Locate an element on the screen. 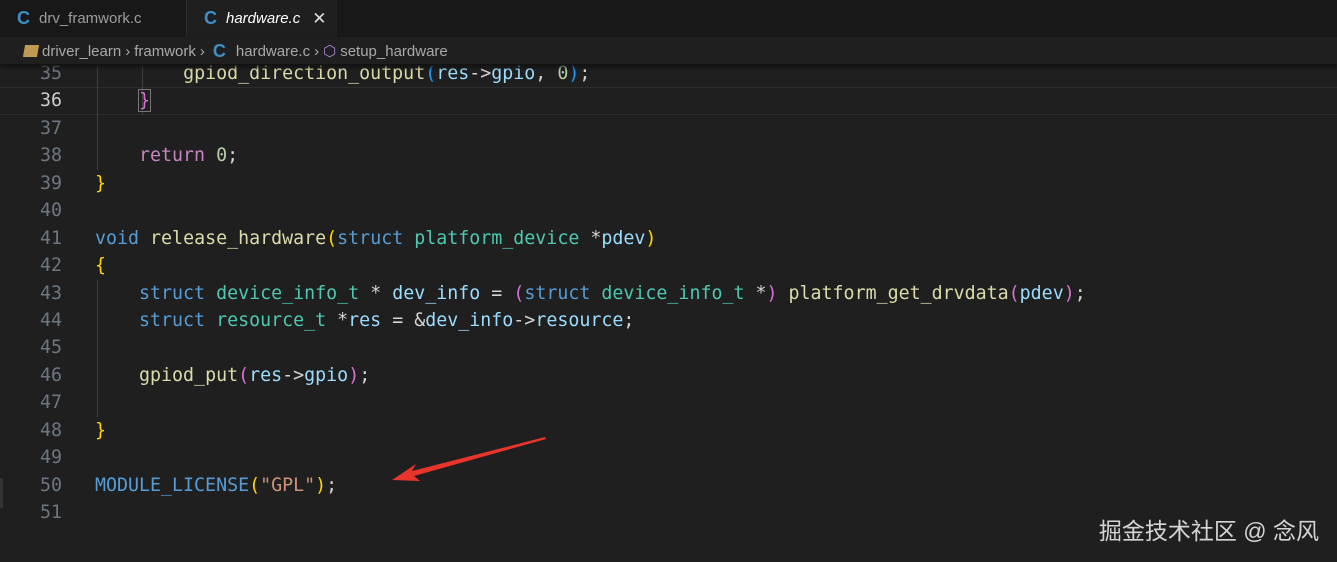 Image resolution: width=1337 pixels, height=562 pixels. red-arrow is located at coordinates (469, 459).